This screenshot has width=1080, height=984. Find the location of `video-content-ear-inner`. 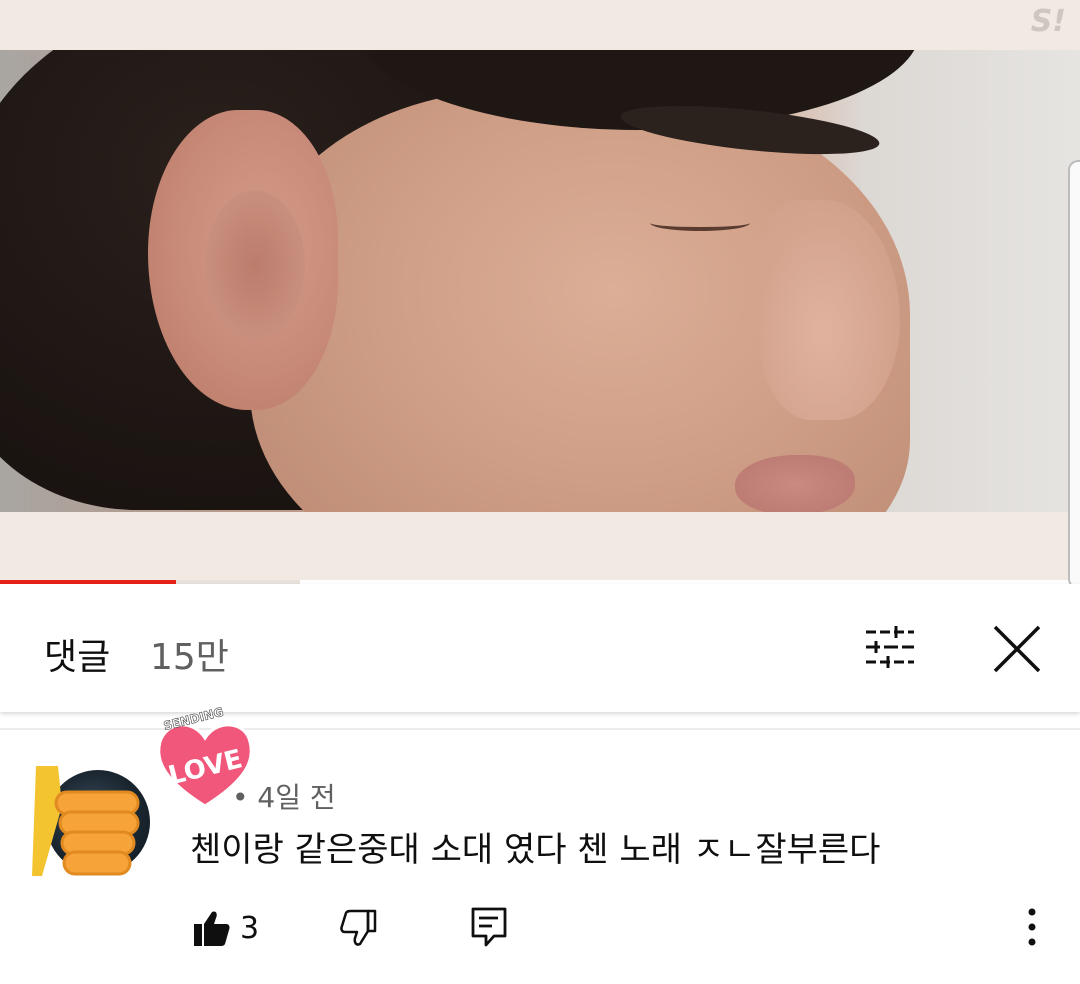

video-content-ear-inner is located at coordinates (255, 265).